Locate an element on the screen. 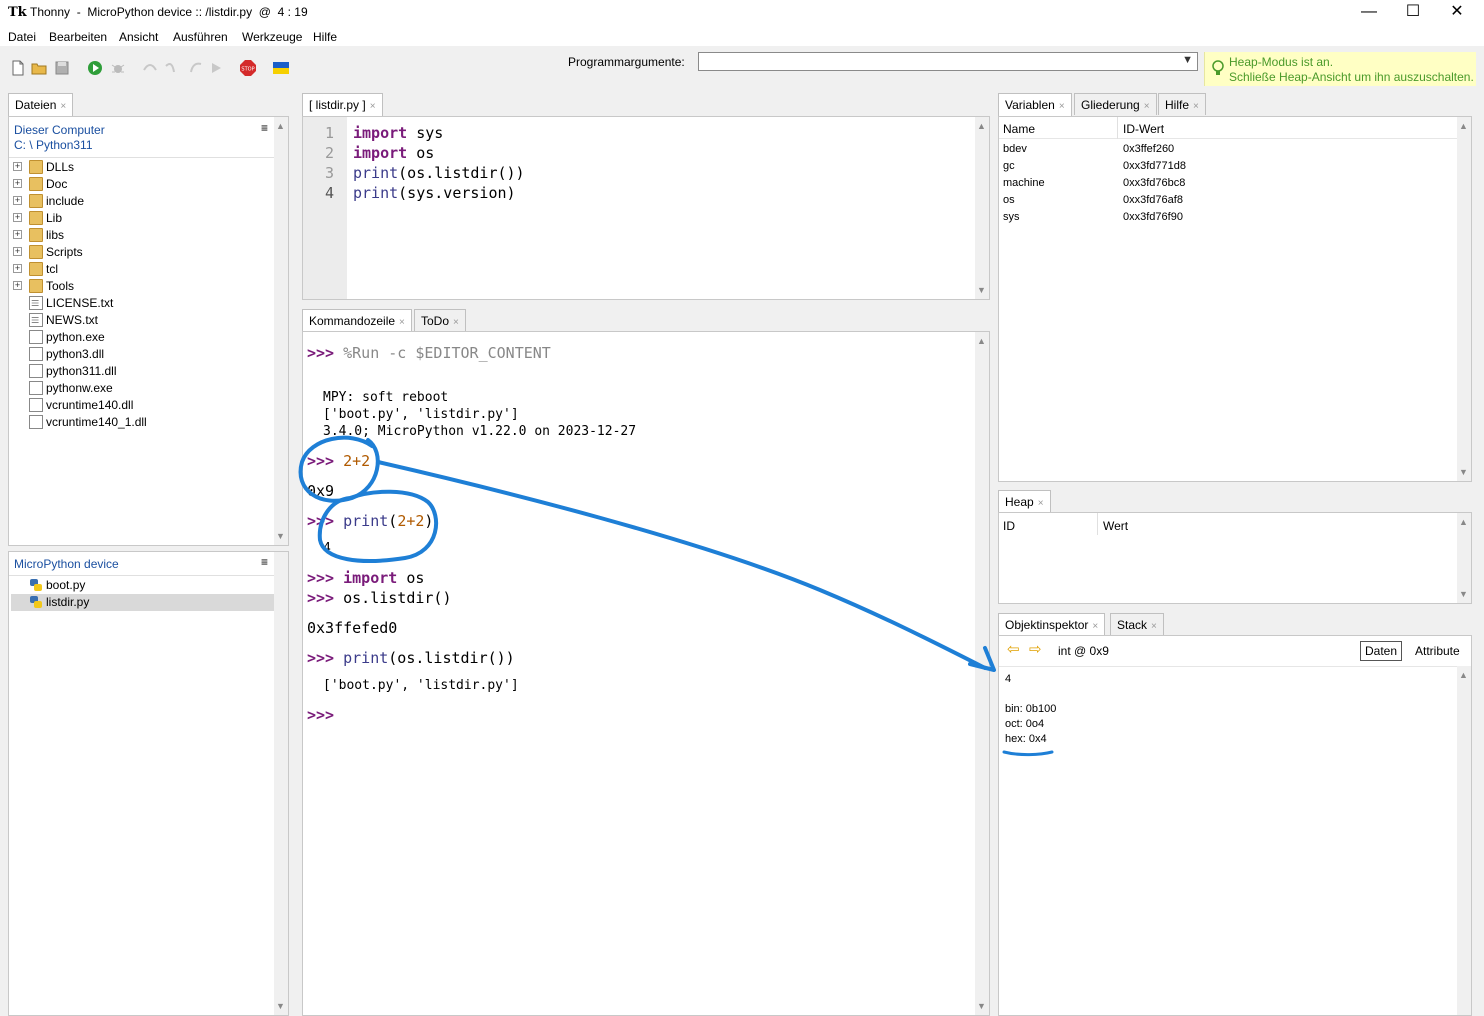 The height and width of the screenshot is (1016, 1484). maximize-button: ☐ is located at coordinates (1413, 13).